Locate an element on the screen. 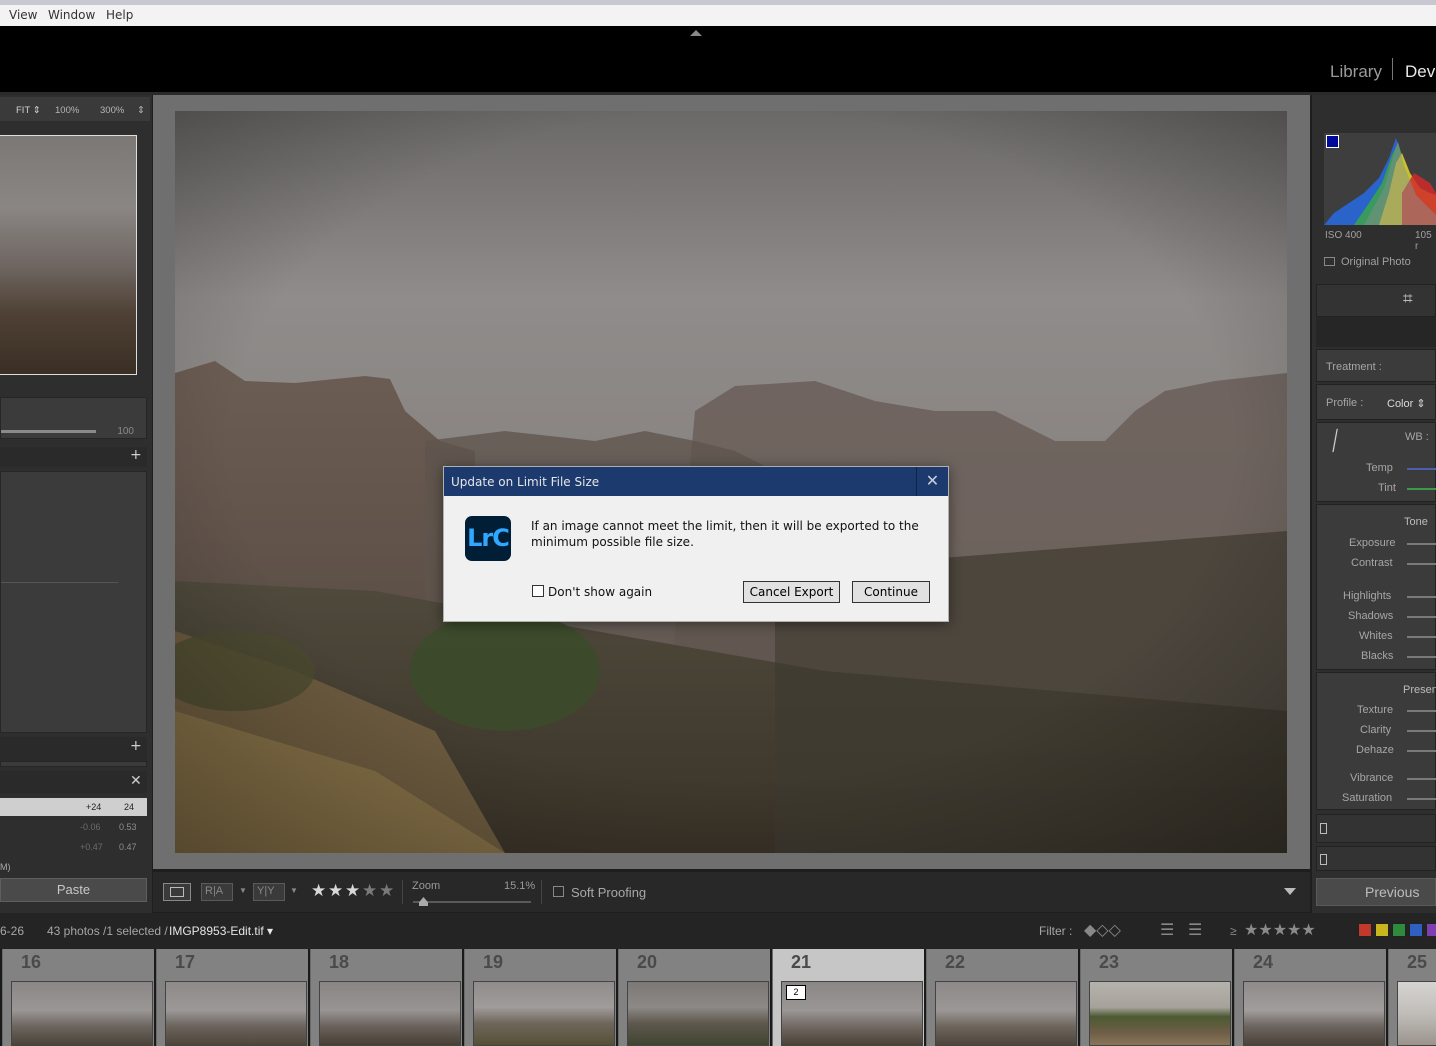 The width and height of the screenshot is (1436, 1046). module-develop: Deve is located at coordinates (1420, 72).